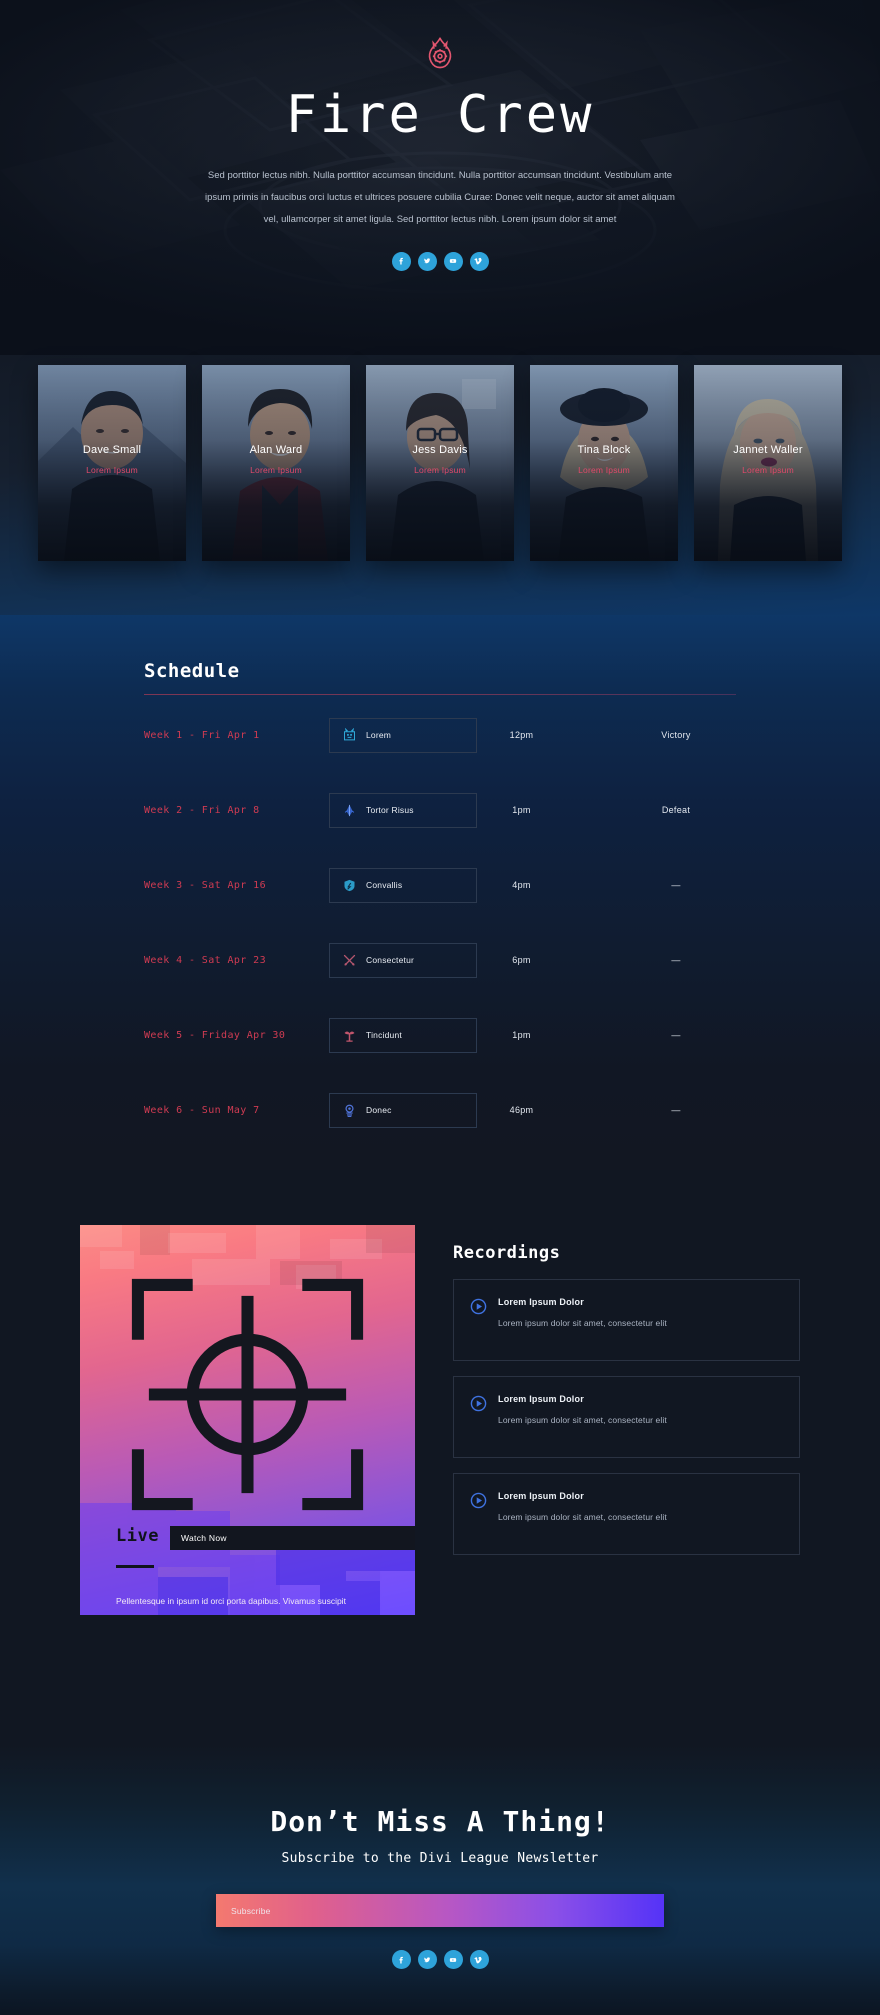 This screenshot has width=880, height=2015. I want to click on game-icon-lorem, so click(349, 735).